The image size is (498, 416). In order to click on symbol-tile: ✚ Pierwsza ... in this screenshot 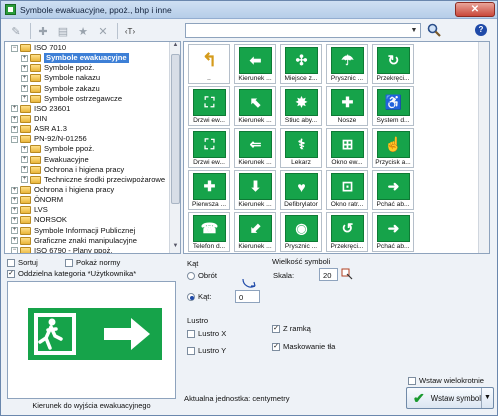, I will do `click(209, 190)`.